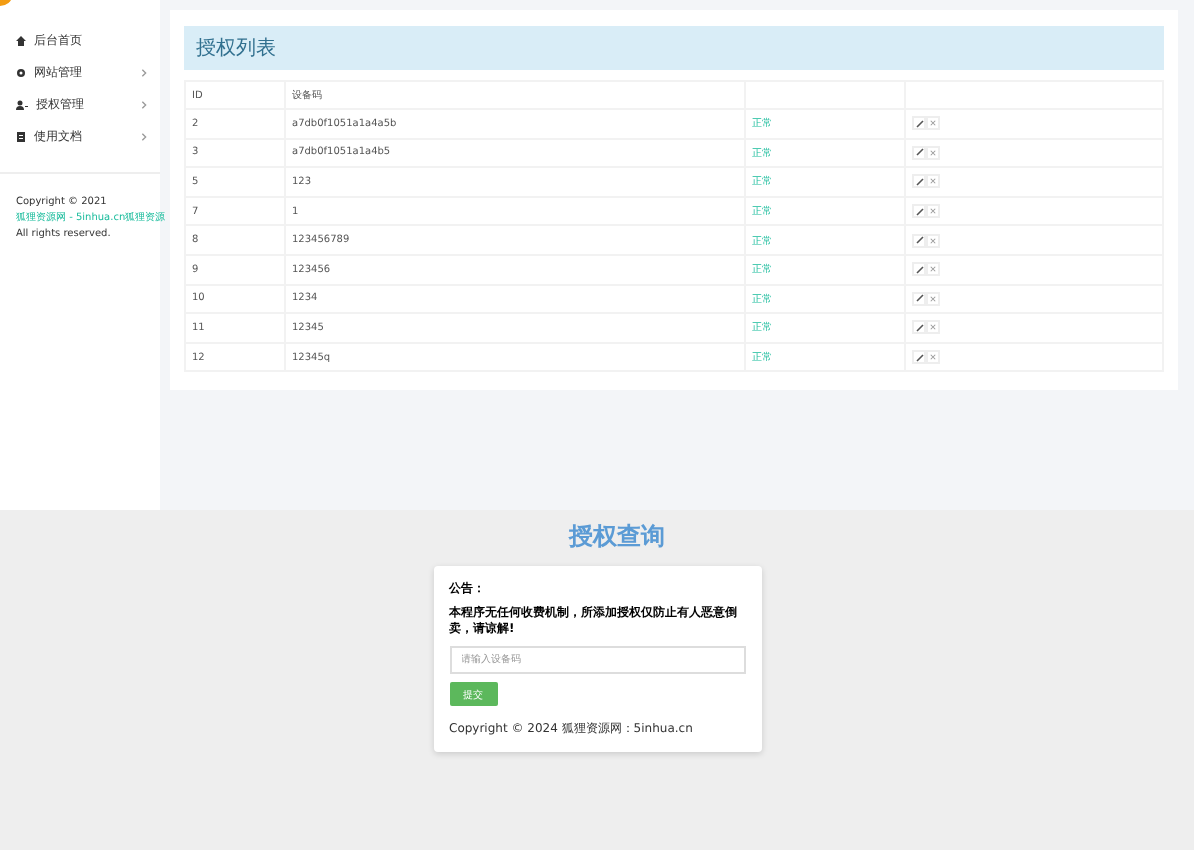 The height and width of the screenshot is (850, 1194). I want to click on logo-text: 授权查询, so click(617, 537).